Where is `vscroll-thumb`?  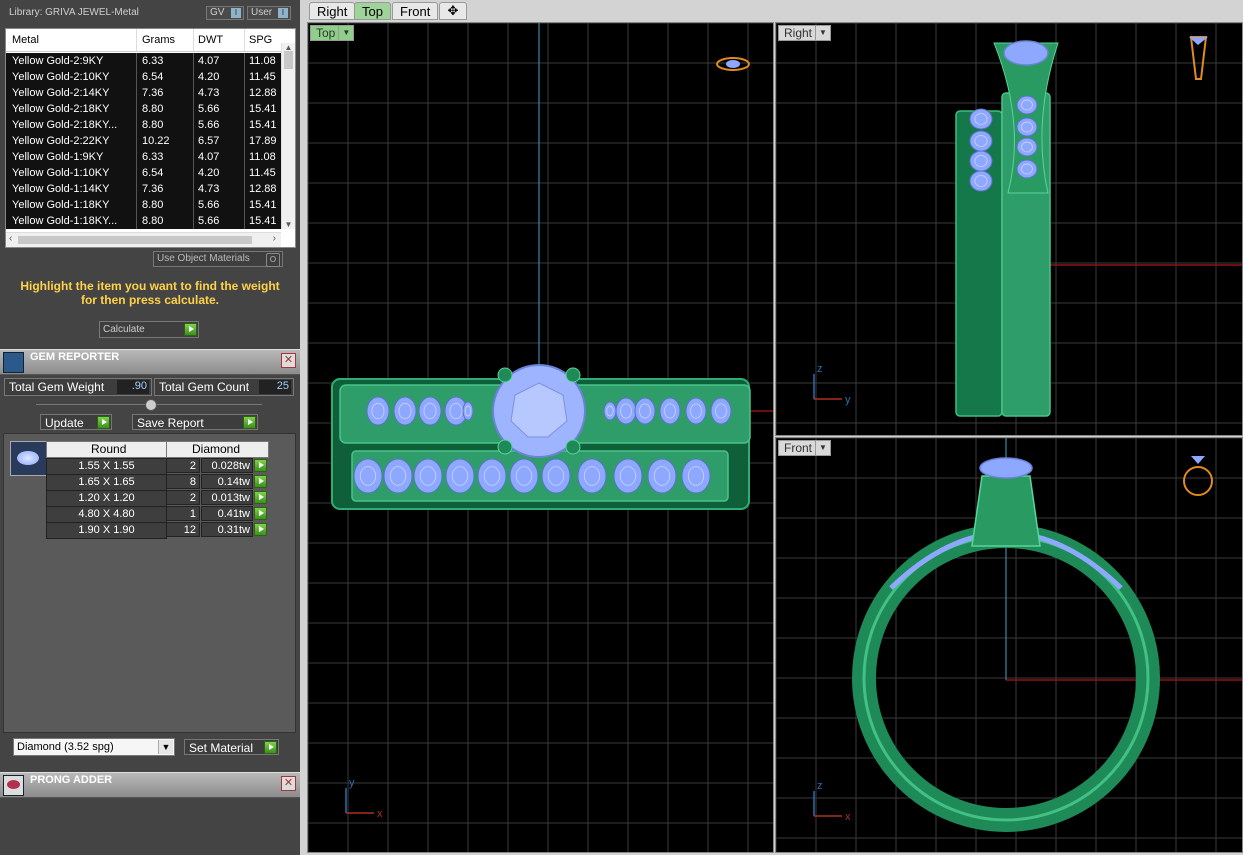
vscroll-thumb is located at coordinates (288, 60).